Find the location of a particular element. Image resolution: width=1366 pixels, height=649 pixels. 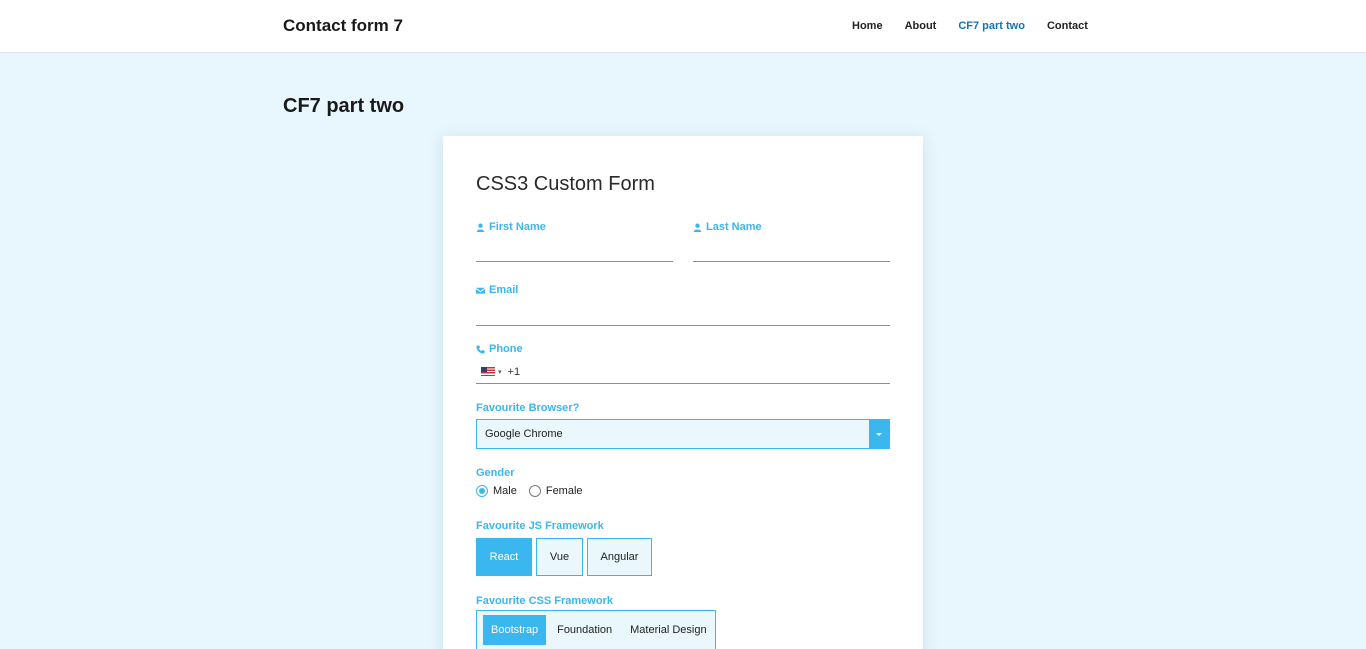

js-option-angular: Angular is located at coordinates (619, 557).